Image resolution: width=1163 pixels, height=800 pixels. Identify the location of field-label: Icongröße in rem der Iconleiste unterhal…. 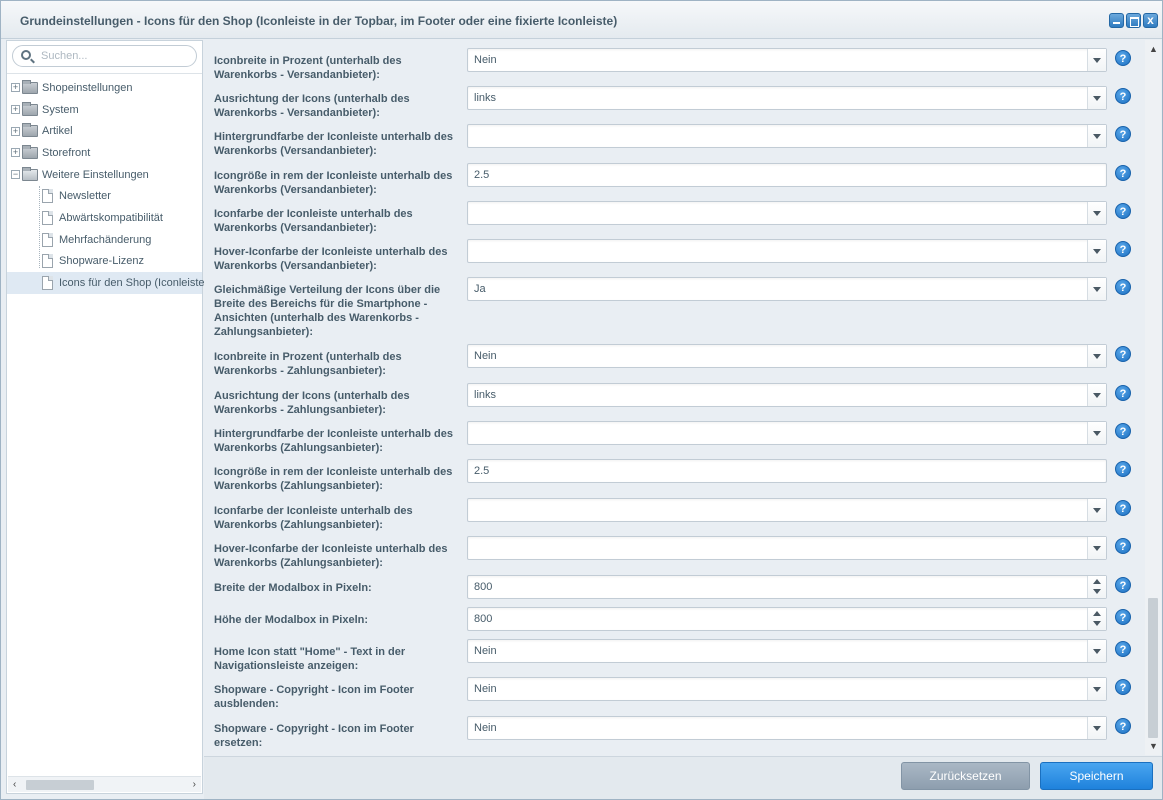
(333, 183).